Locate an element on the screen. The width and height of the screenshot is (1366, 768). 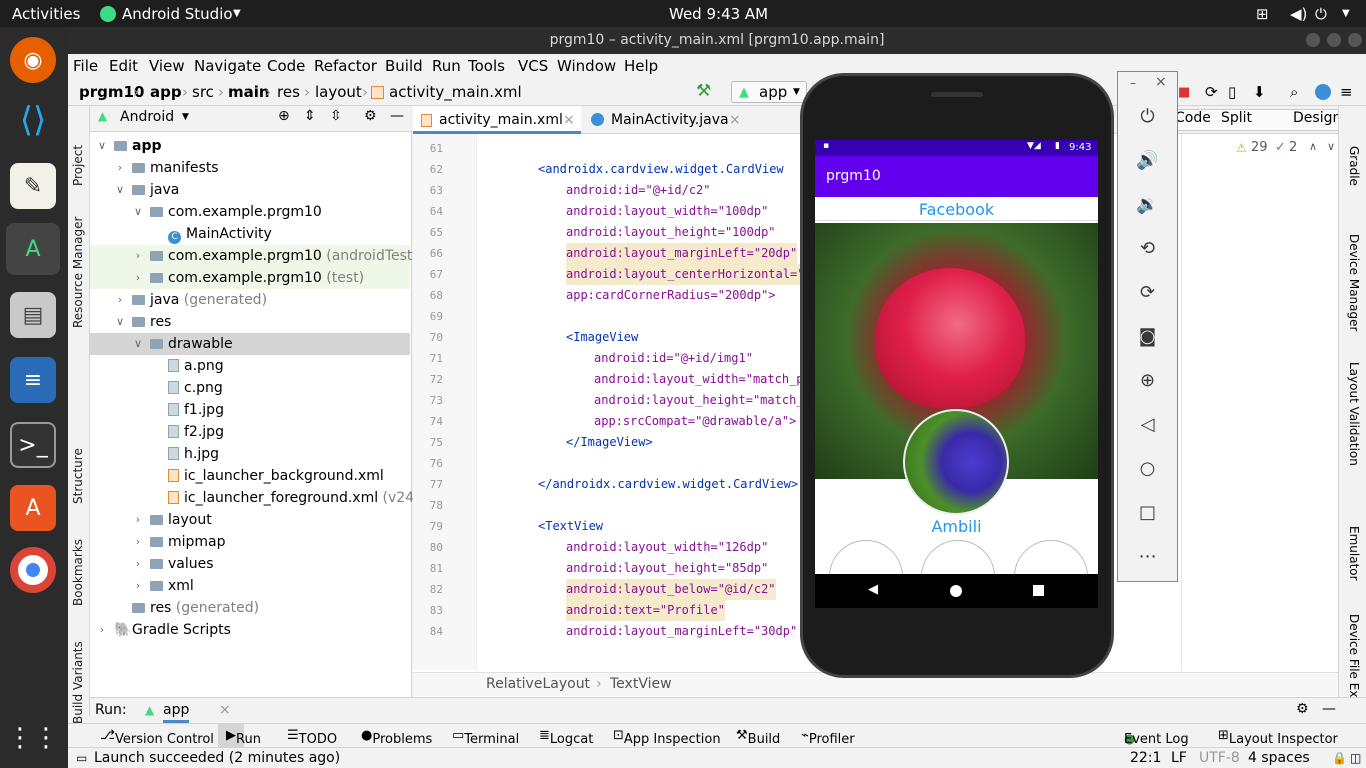
close-window-button is located at coordinates (1355, 40).